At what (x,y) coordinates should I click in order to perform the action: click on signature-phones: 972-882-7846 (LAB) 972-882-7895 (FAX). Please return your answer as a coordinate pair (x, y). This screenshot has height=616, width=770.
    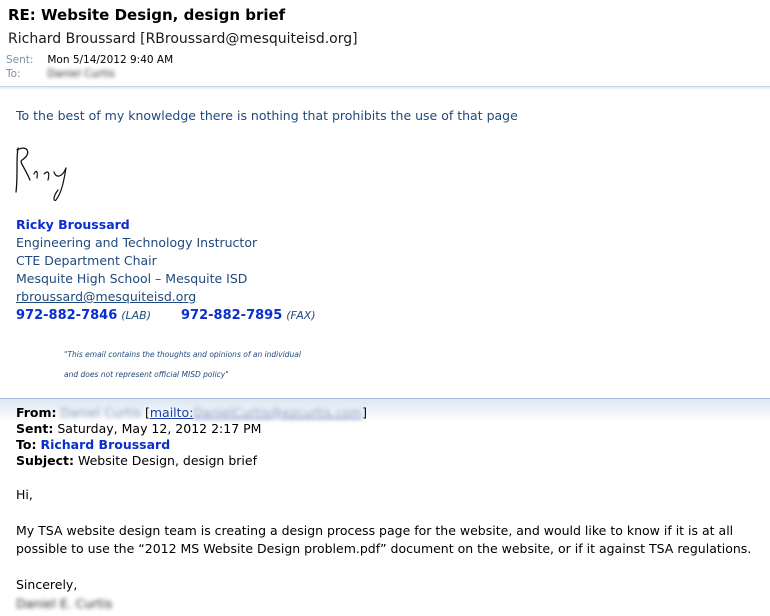
    Looking at the image, I should click on (166, 315).